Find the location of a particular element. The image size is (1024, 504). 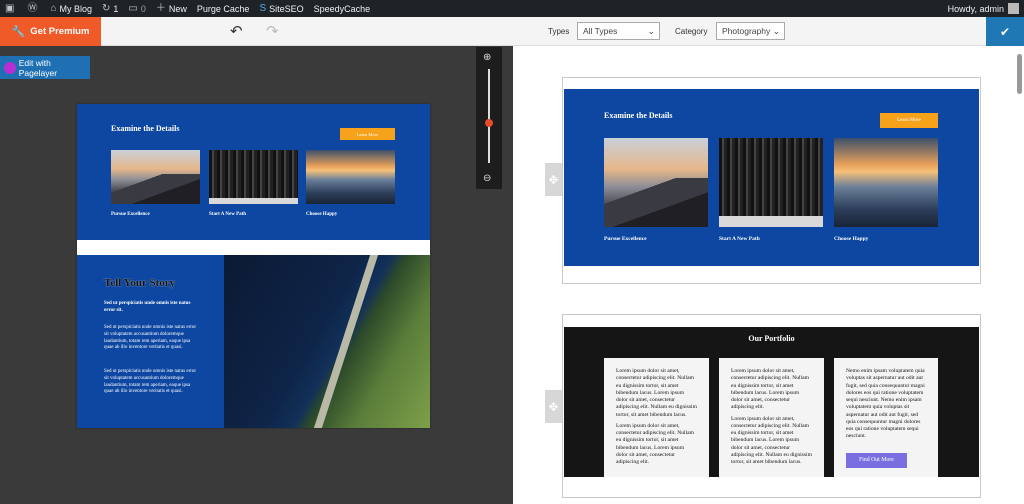

zoom-slider is located at coordinates (489, 116).